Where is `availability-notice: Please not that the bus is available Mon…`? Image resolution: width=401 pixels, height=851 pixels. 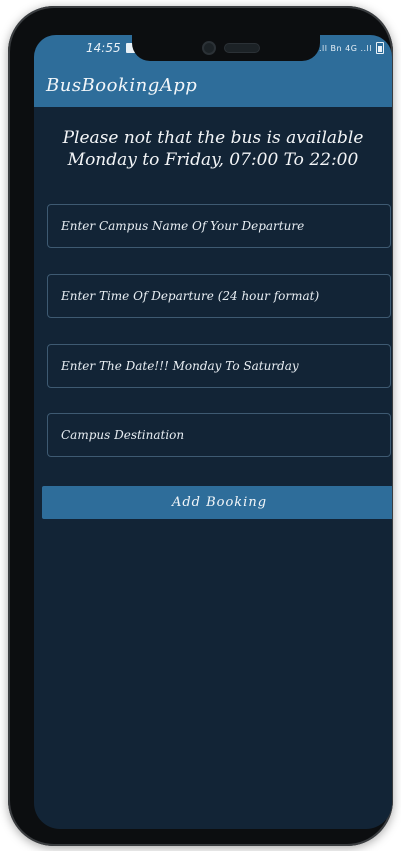 availability-notice: Please not that the bus is available Mon… is located at coordinates (213, 149).